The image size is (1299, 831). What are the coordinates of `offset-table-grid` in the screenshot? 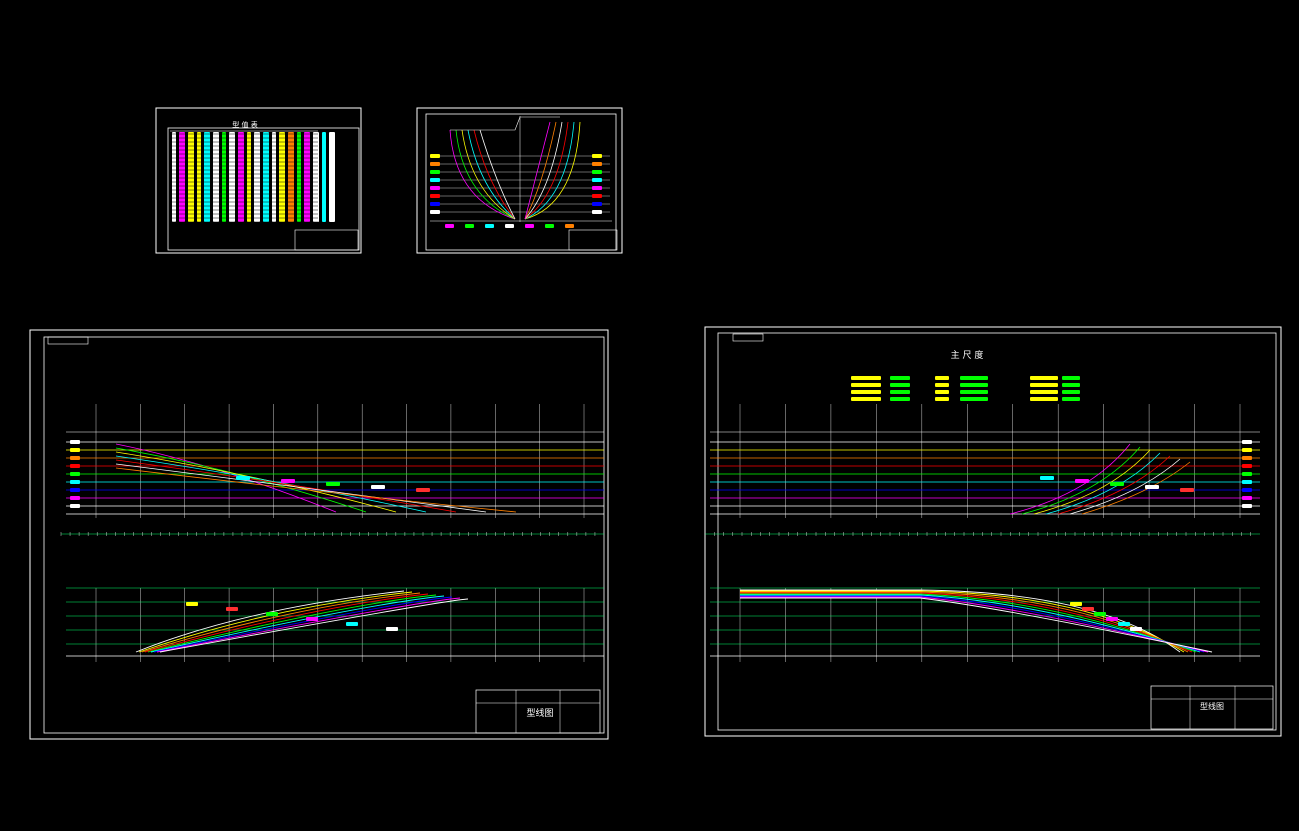 It's located at (252, 176).